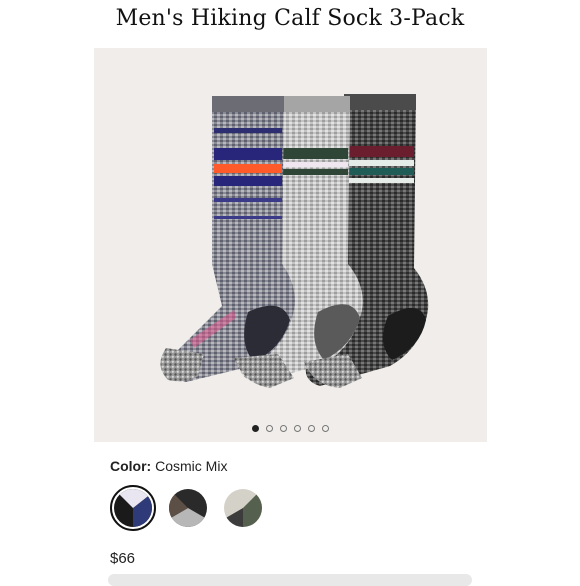  What do you see at coordinates (290, 428) in the screenshot?
I see `carousel-dots` at bounding box center [290, 428].